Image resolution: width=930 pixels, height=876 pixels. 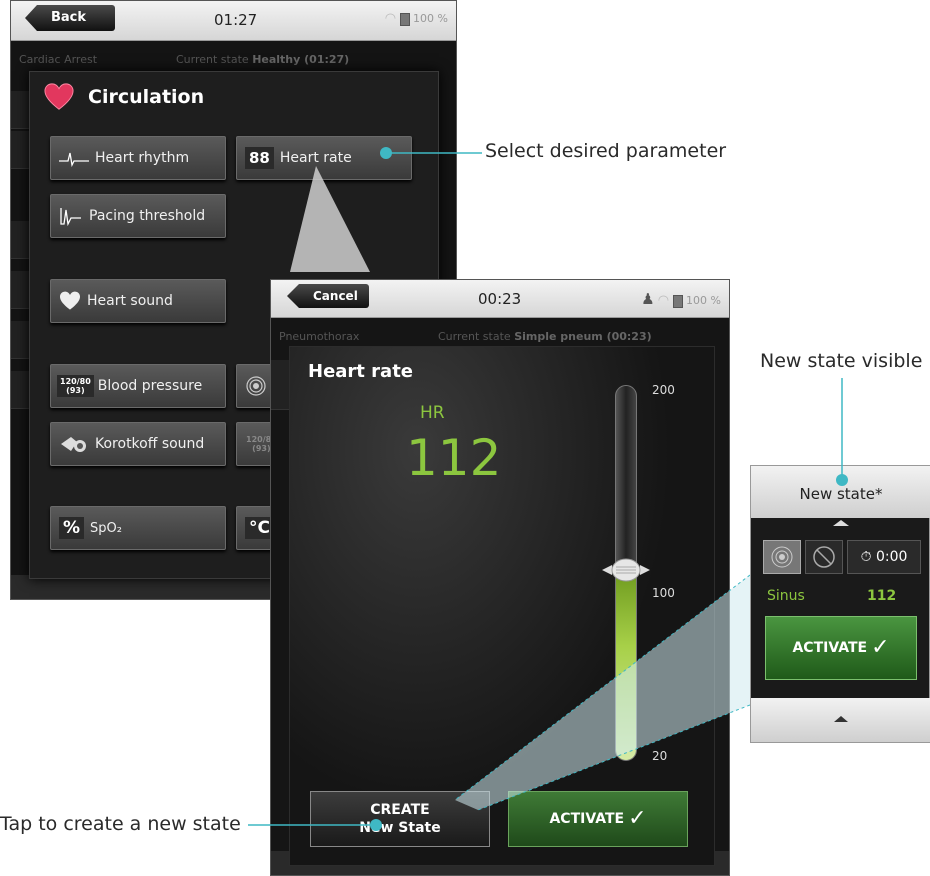 What do you see at coordinates (120, 824) in the screenshot?
I see `annotation-tap-create: Tap to create a new state` at bounding box center [120, 824].